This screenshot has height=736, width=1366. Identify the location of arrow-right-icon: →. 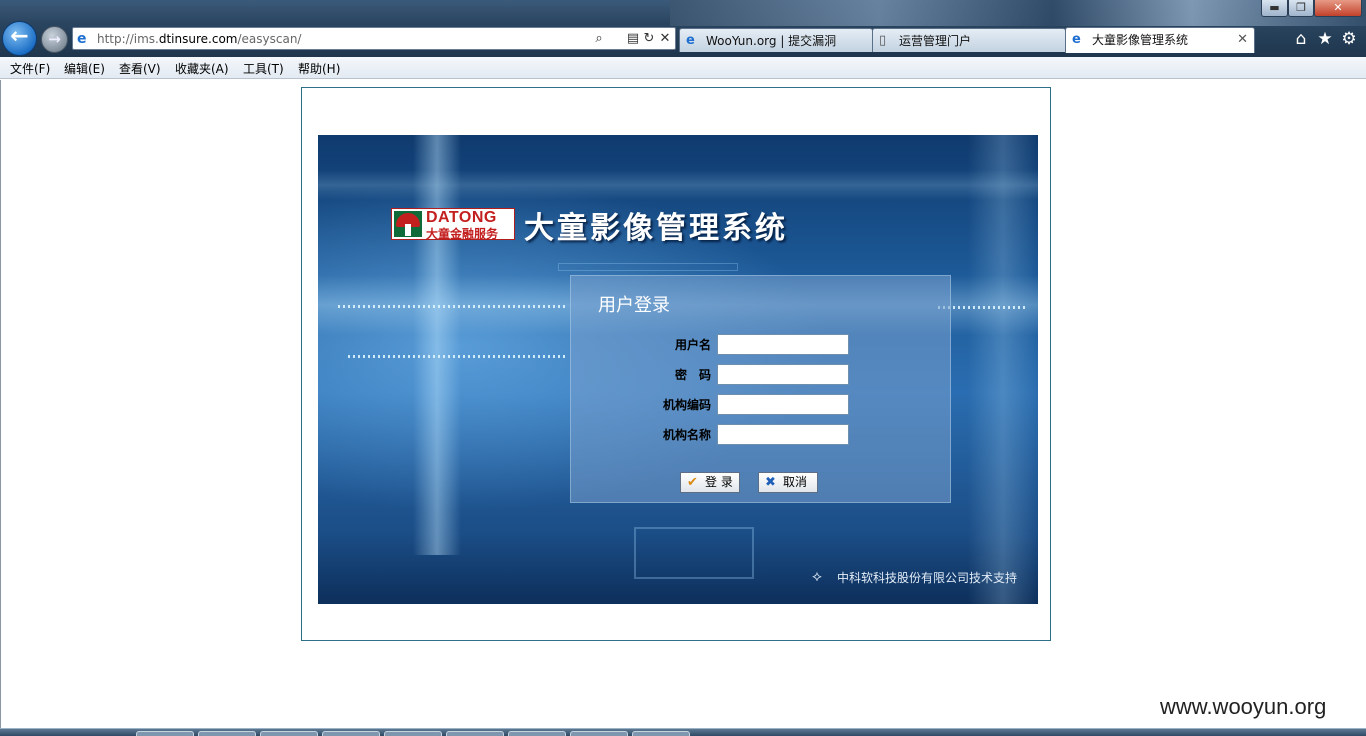
(54, 39).